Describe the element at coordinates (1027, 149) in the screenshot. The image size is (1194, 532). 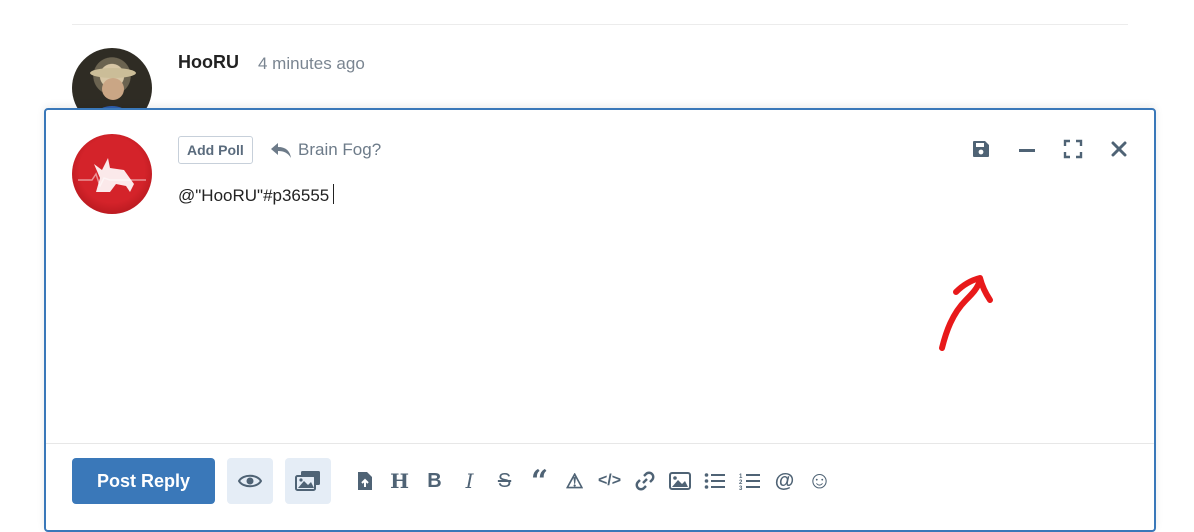
I see `minimize-icon` at that location.